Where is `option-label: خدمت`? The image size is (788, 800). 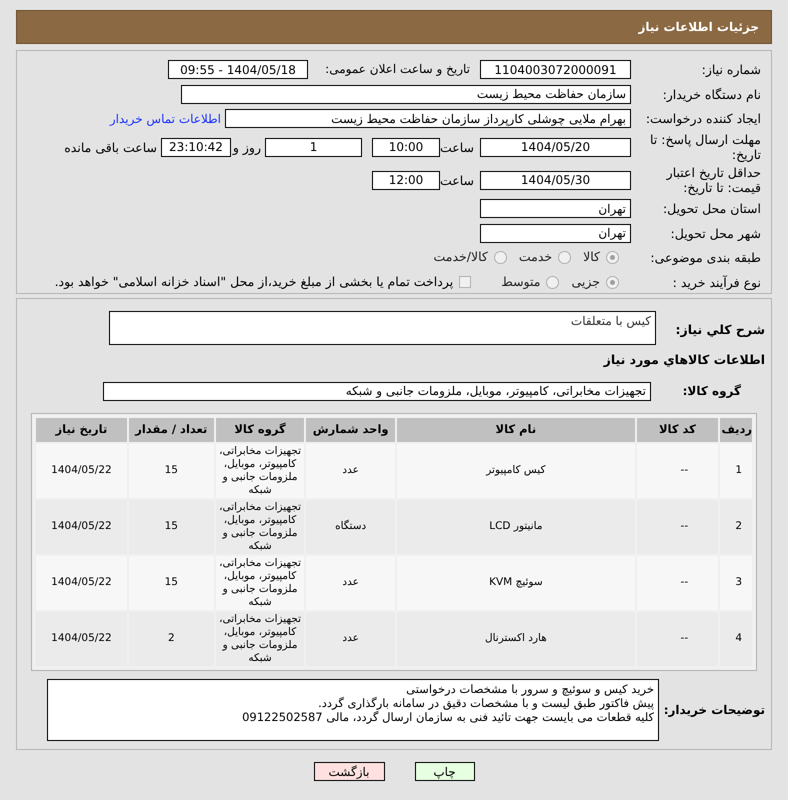 option-label: خدمت is located at coordinates (535, 257).